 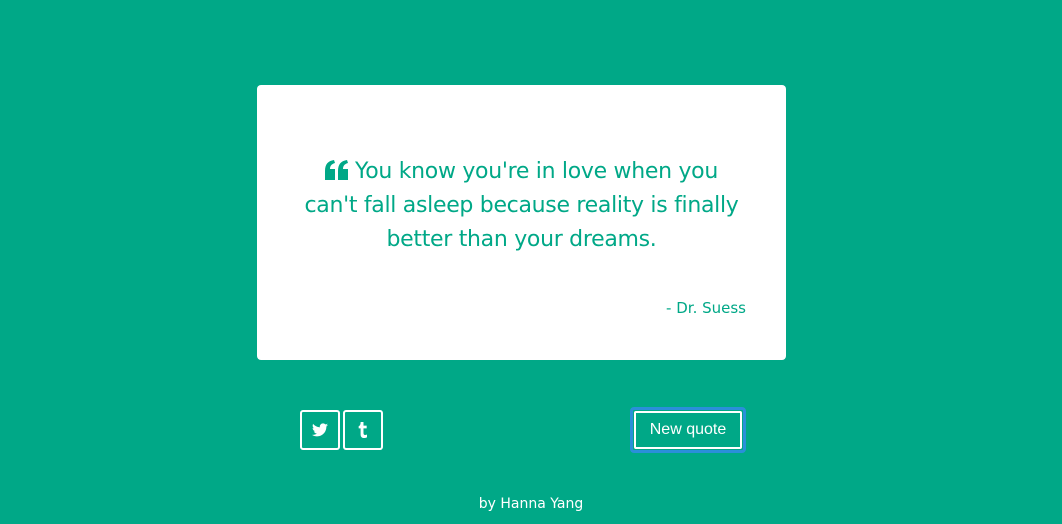 I want to click on tumblr-button, so click(x=363, y=430).